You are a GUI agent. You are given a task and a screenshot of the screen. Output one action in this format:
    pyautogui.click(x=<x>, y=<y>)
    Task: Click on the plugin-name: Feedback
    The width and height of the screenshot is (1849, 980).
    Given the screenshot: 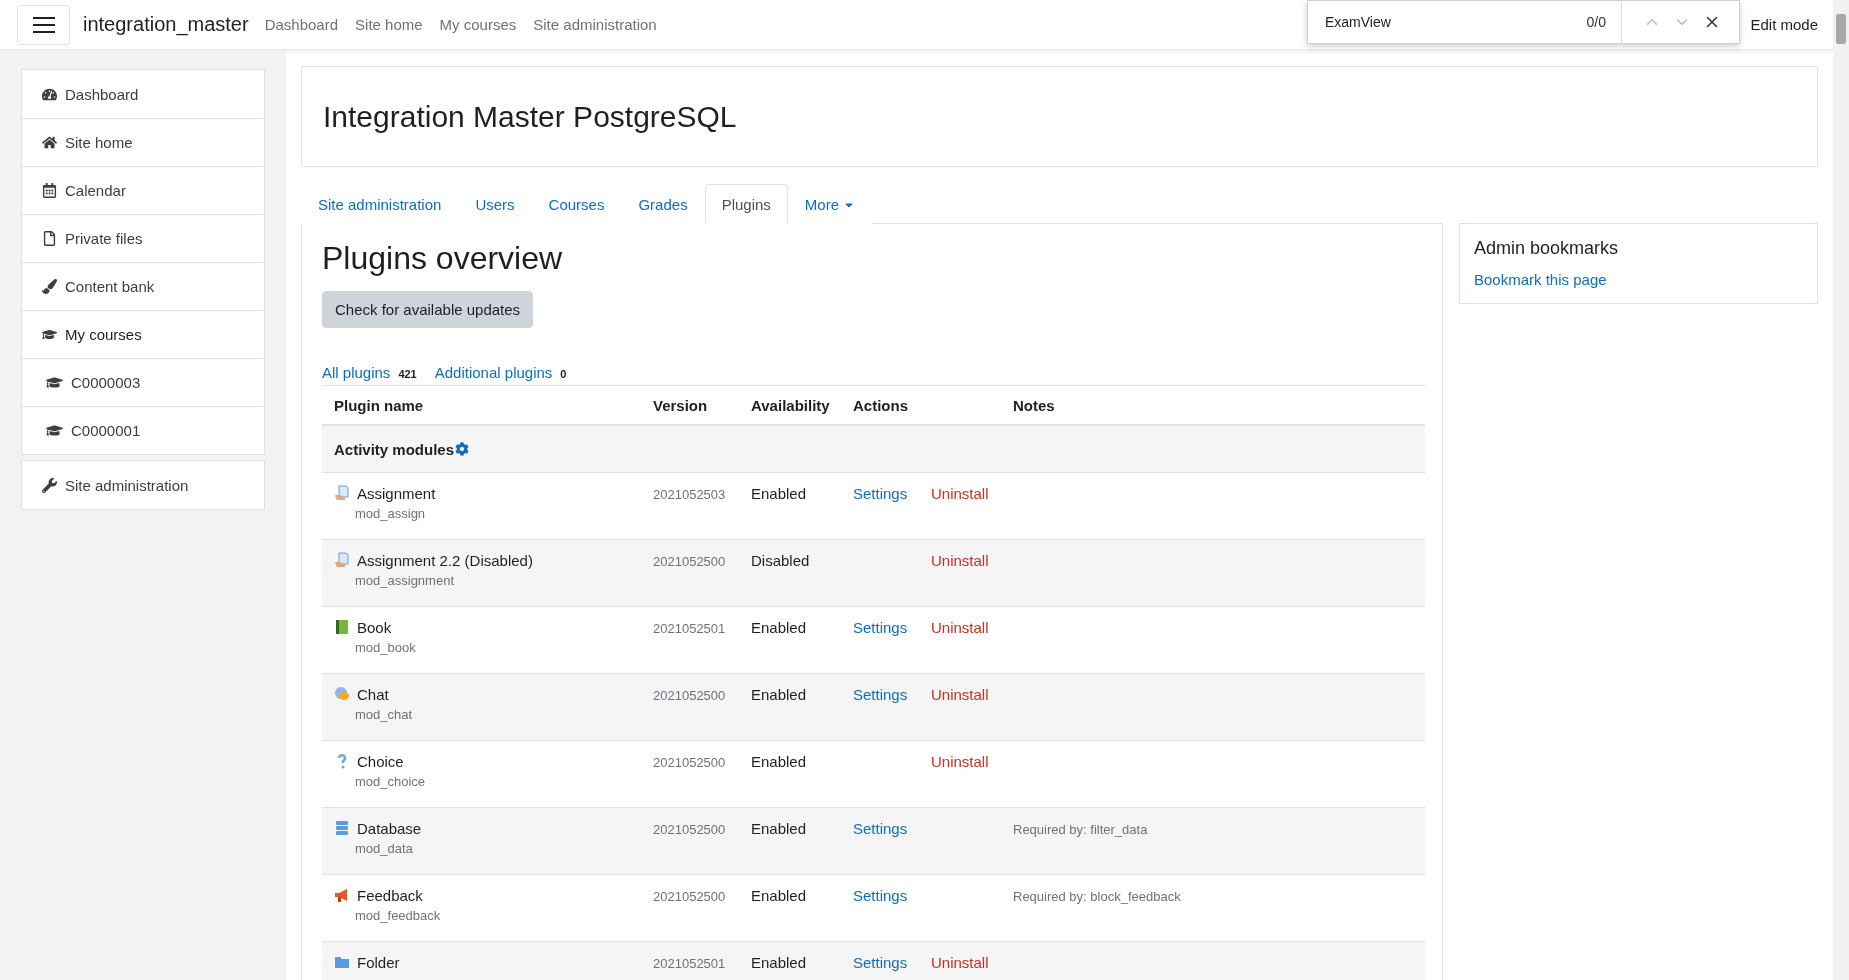 What is the action you would take?
    pyautogui.click(x=390, y=896)
    